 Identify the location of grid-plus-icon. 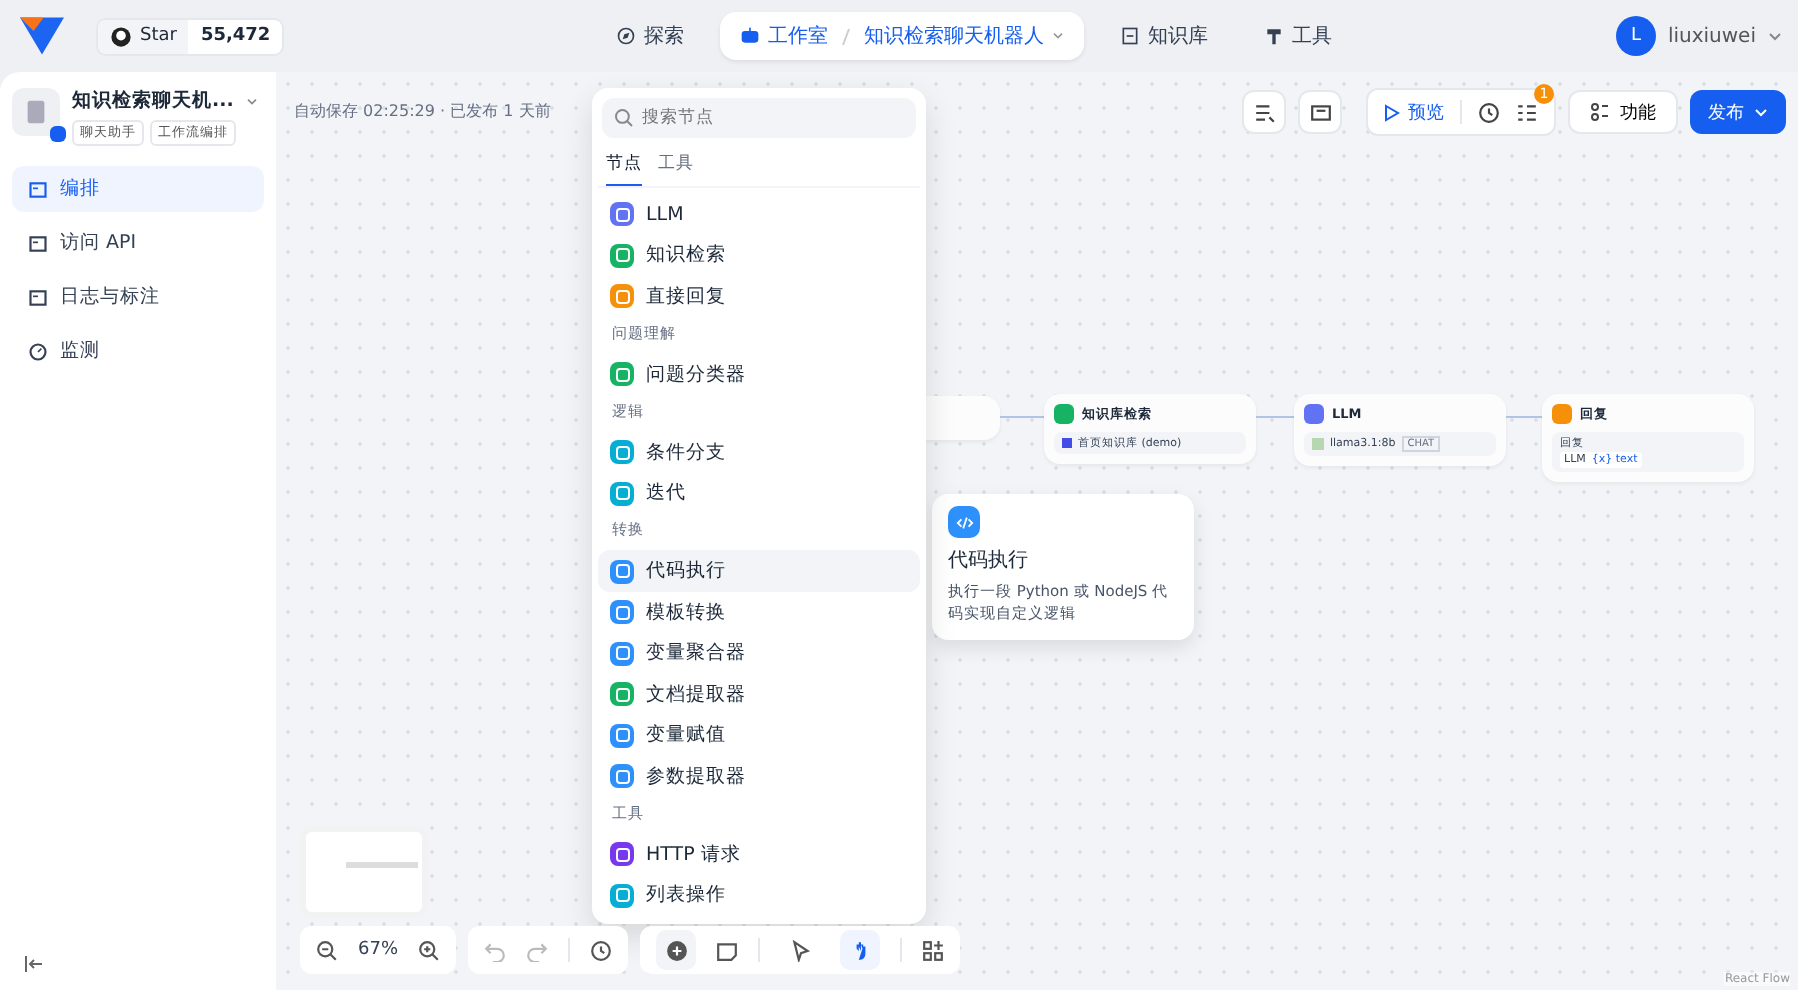
(933, 950).